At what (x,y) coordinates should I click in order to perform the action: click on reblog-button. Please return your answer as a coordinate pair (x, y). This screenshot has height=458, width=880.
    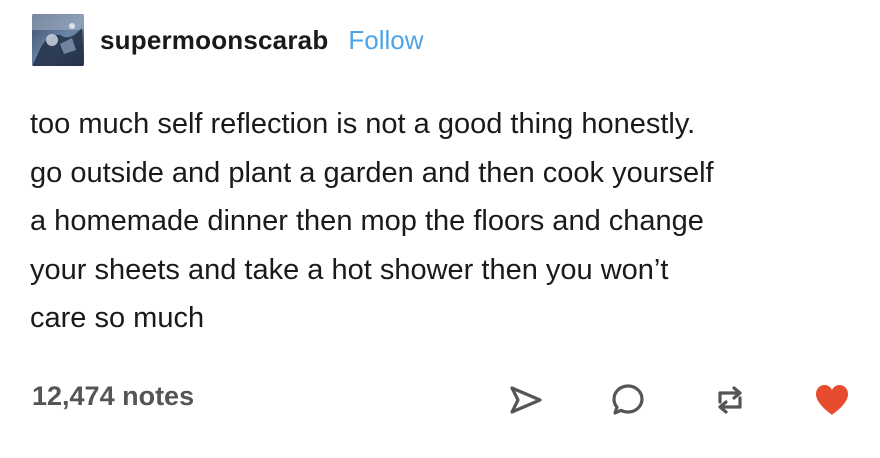
    Looking at the image, I should click on (730, 400).